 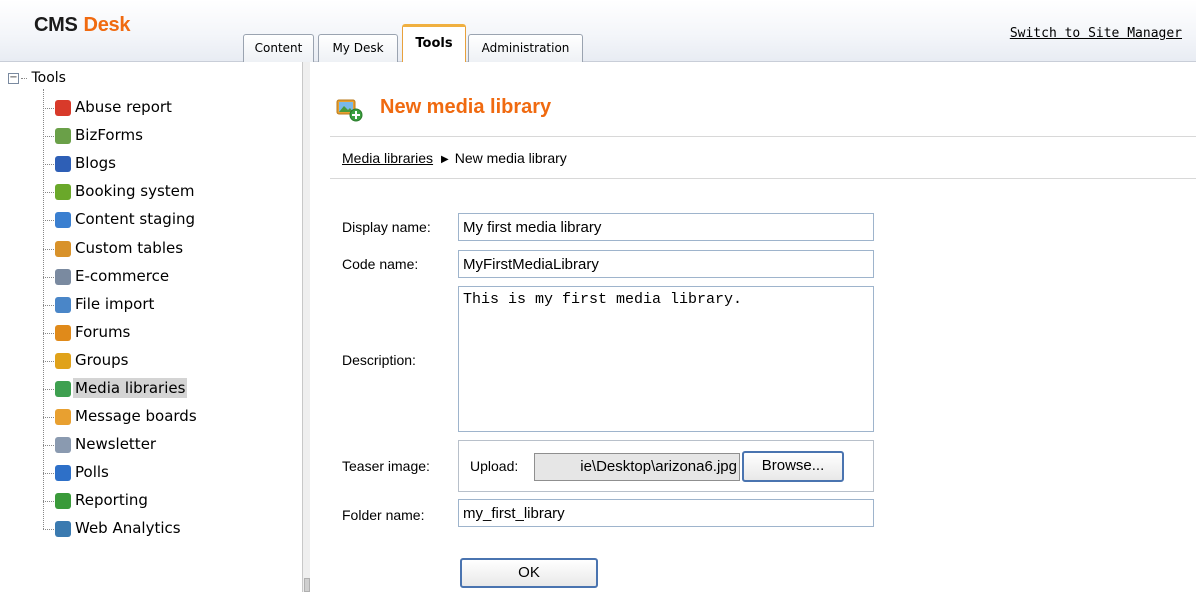 What do you see at coordinates (82, 25) in the screenshot?
I see `logo: CMS Desk` at bounding box center [82, 25].